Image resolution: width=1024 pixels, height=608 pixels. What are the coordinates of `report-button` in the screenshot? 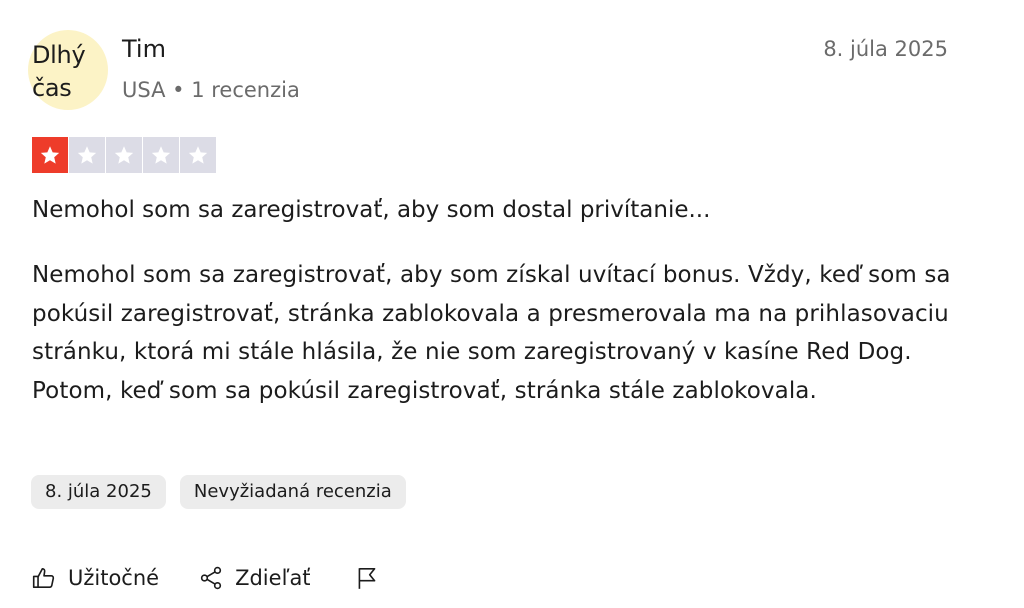 It's located at (367, 578).